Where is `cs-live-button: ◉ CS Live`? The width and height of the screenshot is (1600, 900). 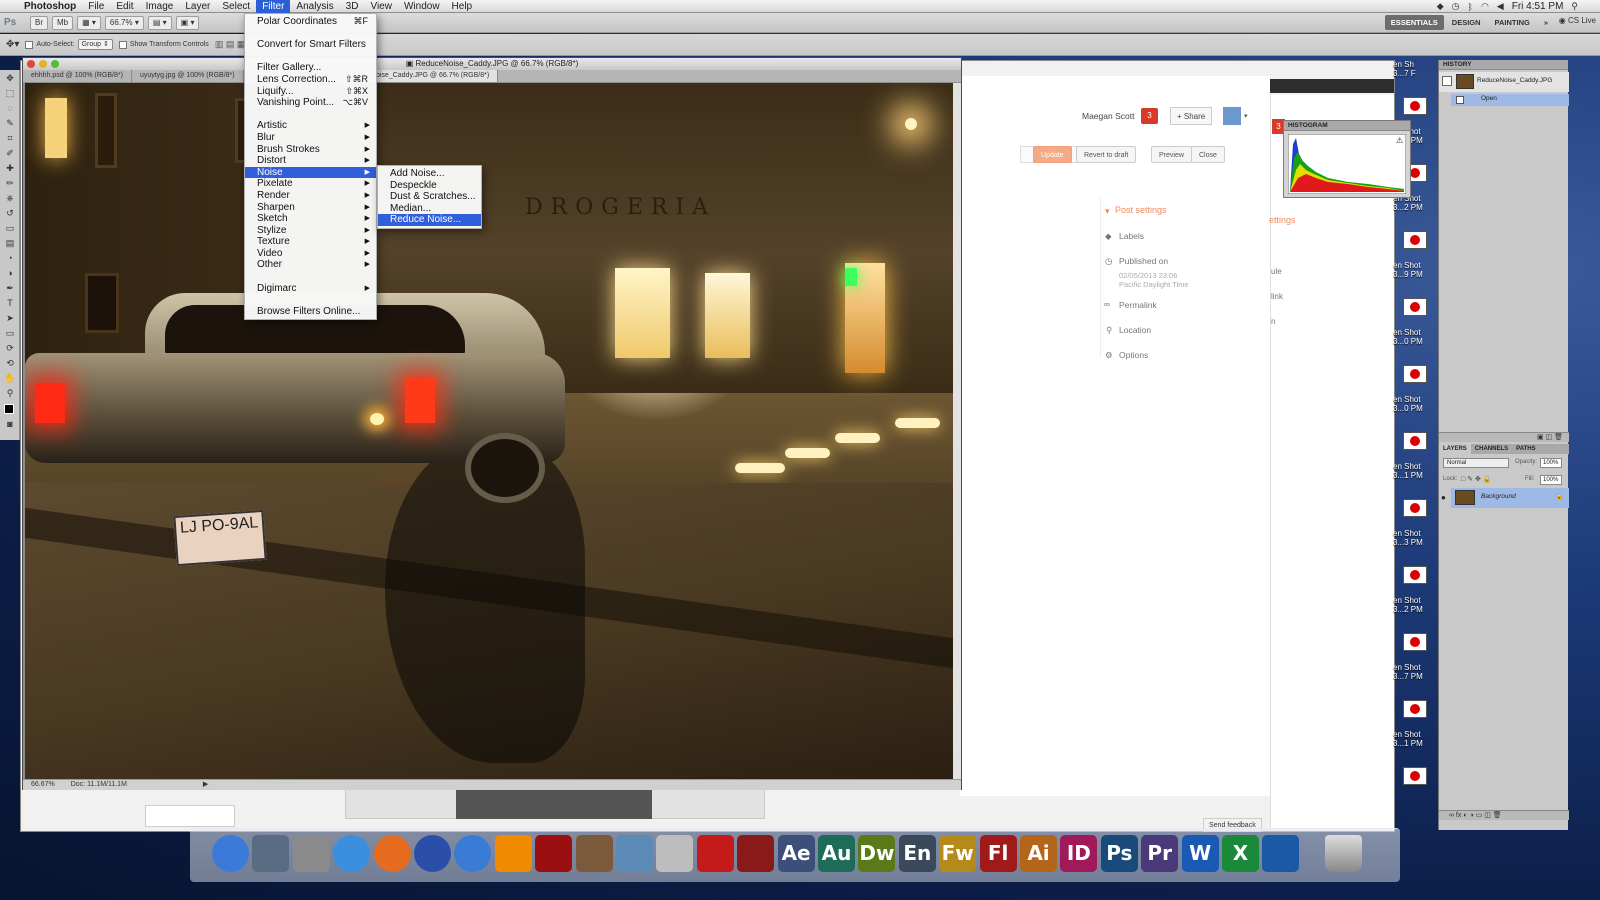
cs-live-button: ◉ CS Live is located at coordinates (1577, 20).